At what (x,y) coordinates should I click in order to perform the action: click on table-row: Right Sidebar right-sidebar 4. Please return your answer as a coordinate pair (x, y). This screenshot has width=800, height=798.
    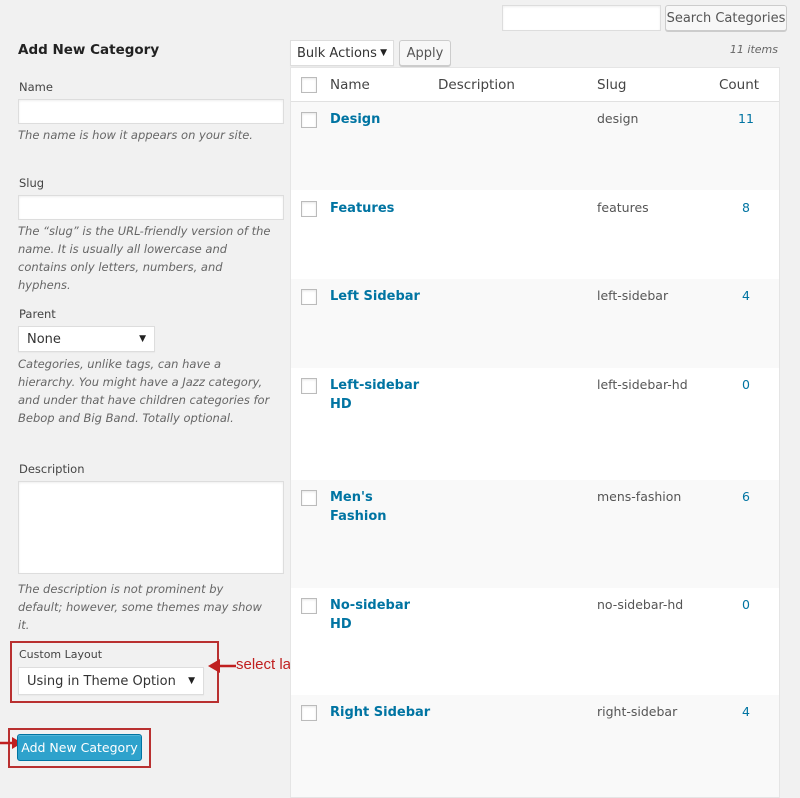
    Looking at the image, I should click on (535, 746).